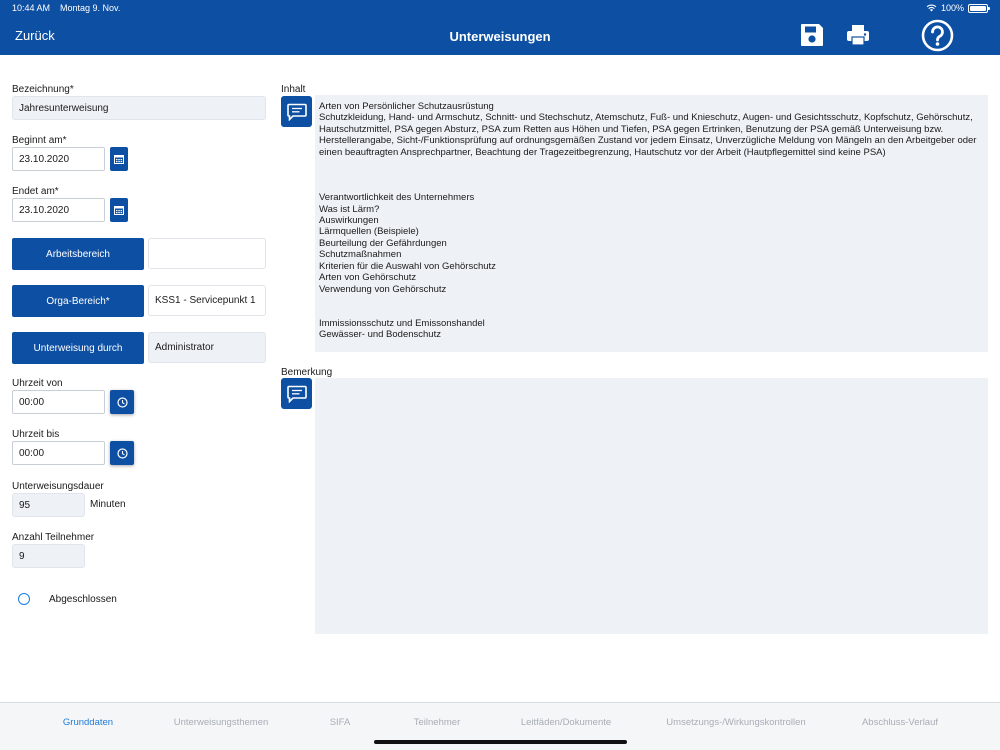 Image resolution: width=1000 pixels, height=750 pixels. I want to click on orga-bereich-value: KSS1 - Servicepunkt 1, so click(207, 300).